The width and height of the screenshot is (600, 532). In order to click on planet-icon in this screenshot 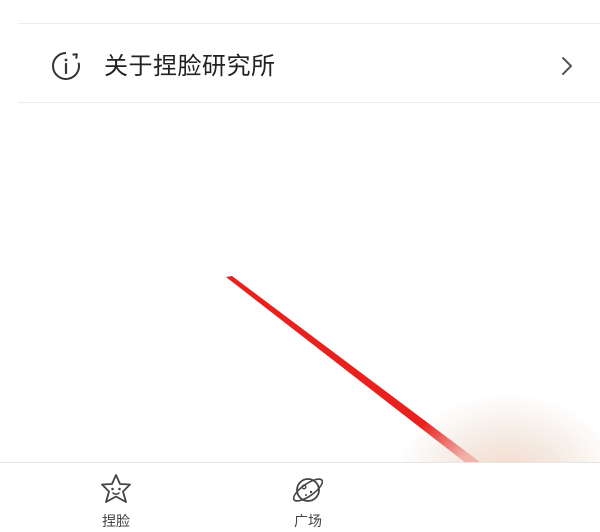, I will do `click(308, 490)`.